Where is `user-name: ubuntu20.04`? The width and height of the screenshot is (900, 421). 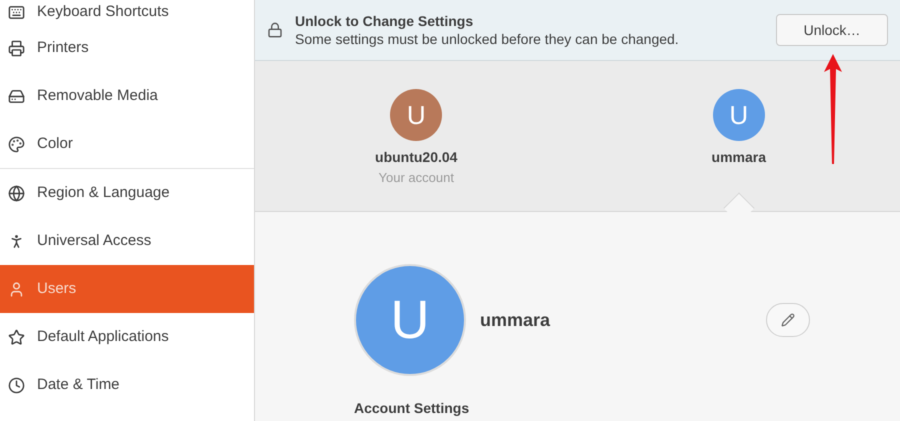 user-name: ubuntu20.04 is located at coordinates (416, 157).